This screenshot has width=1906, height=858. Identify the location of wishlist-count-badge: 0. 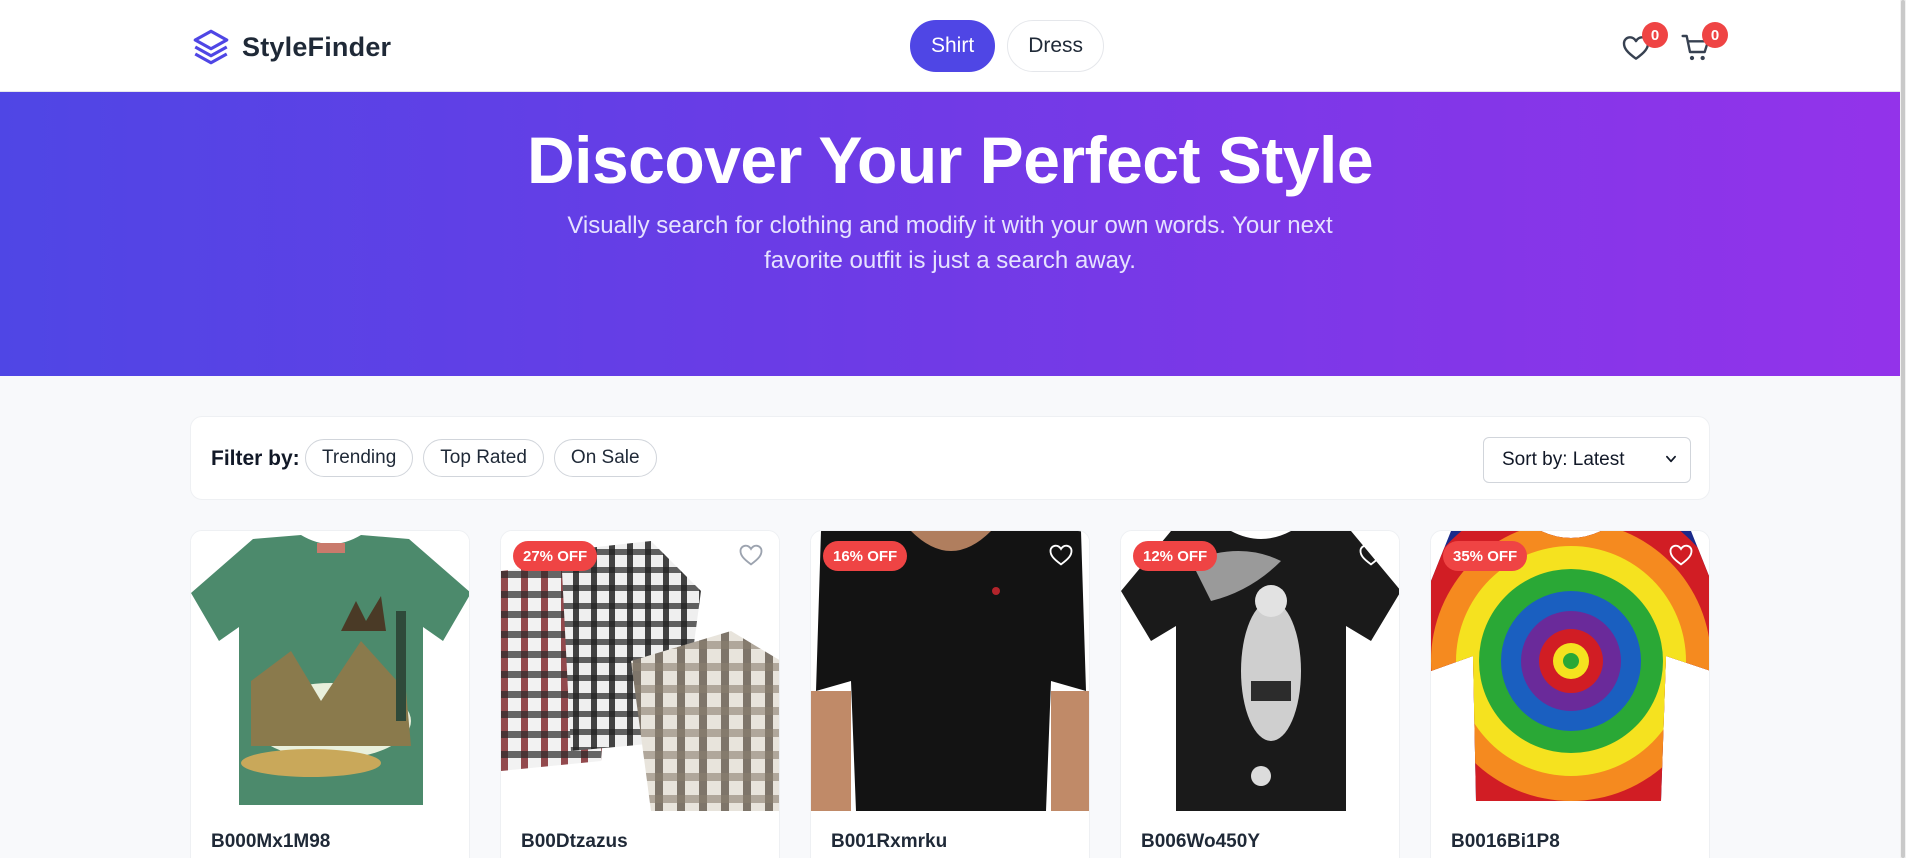
(1655, 35).